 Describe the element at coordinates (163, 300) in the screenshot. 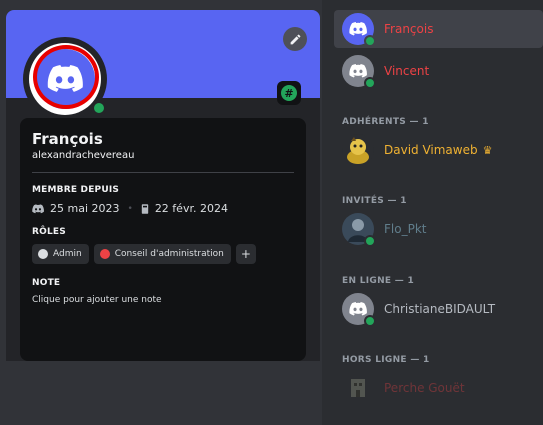

I see `note-input: Clique pour ajouter une note` at that location.